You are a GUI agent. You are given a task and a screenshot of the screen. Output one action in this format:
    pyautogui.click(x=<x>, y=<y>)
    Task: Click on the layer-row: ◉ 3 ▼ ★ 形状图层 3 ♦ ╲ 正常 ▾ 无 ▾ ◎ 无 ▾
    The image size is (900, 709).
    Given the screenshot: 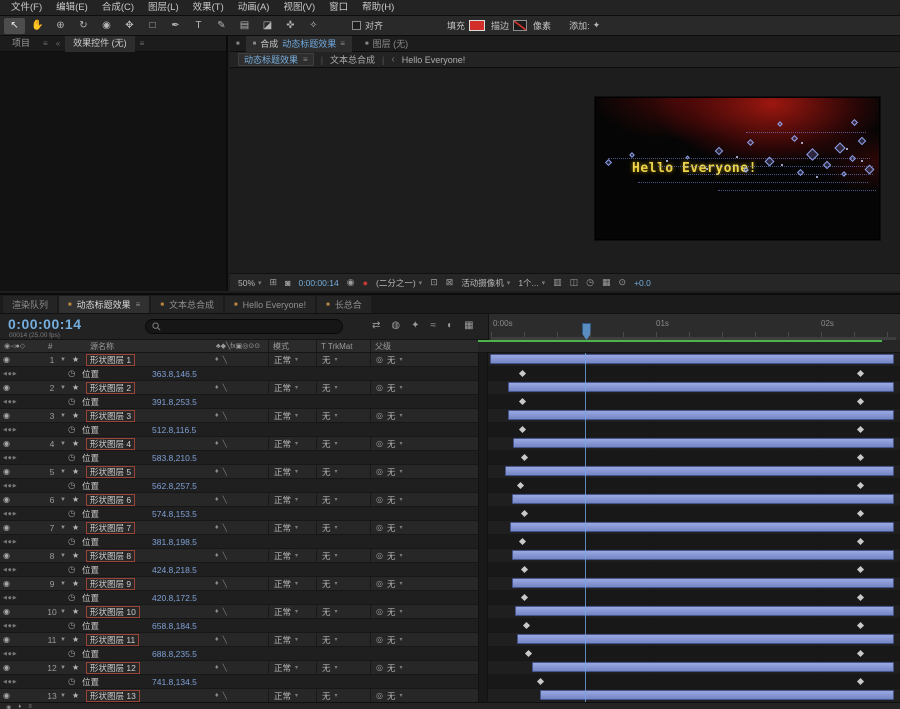 What is the action you would take?
    pyautogui.click(x=450, y=416)
    